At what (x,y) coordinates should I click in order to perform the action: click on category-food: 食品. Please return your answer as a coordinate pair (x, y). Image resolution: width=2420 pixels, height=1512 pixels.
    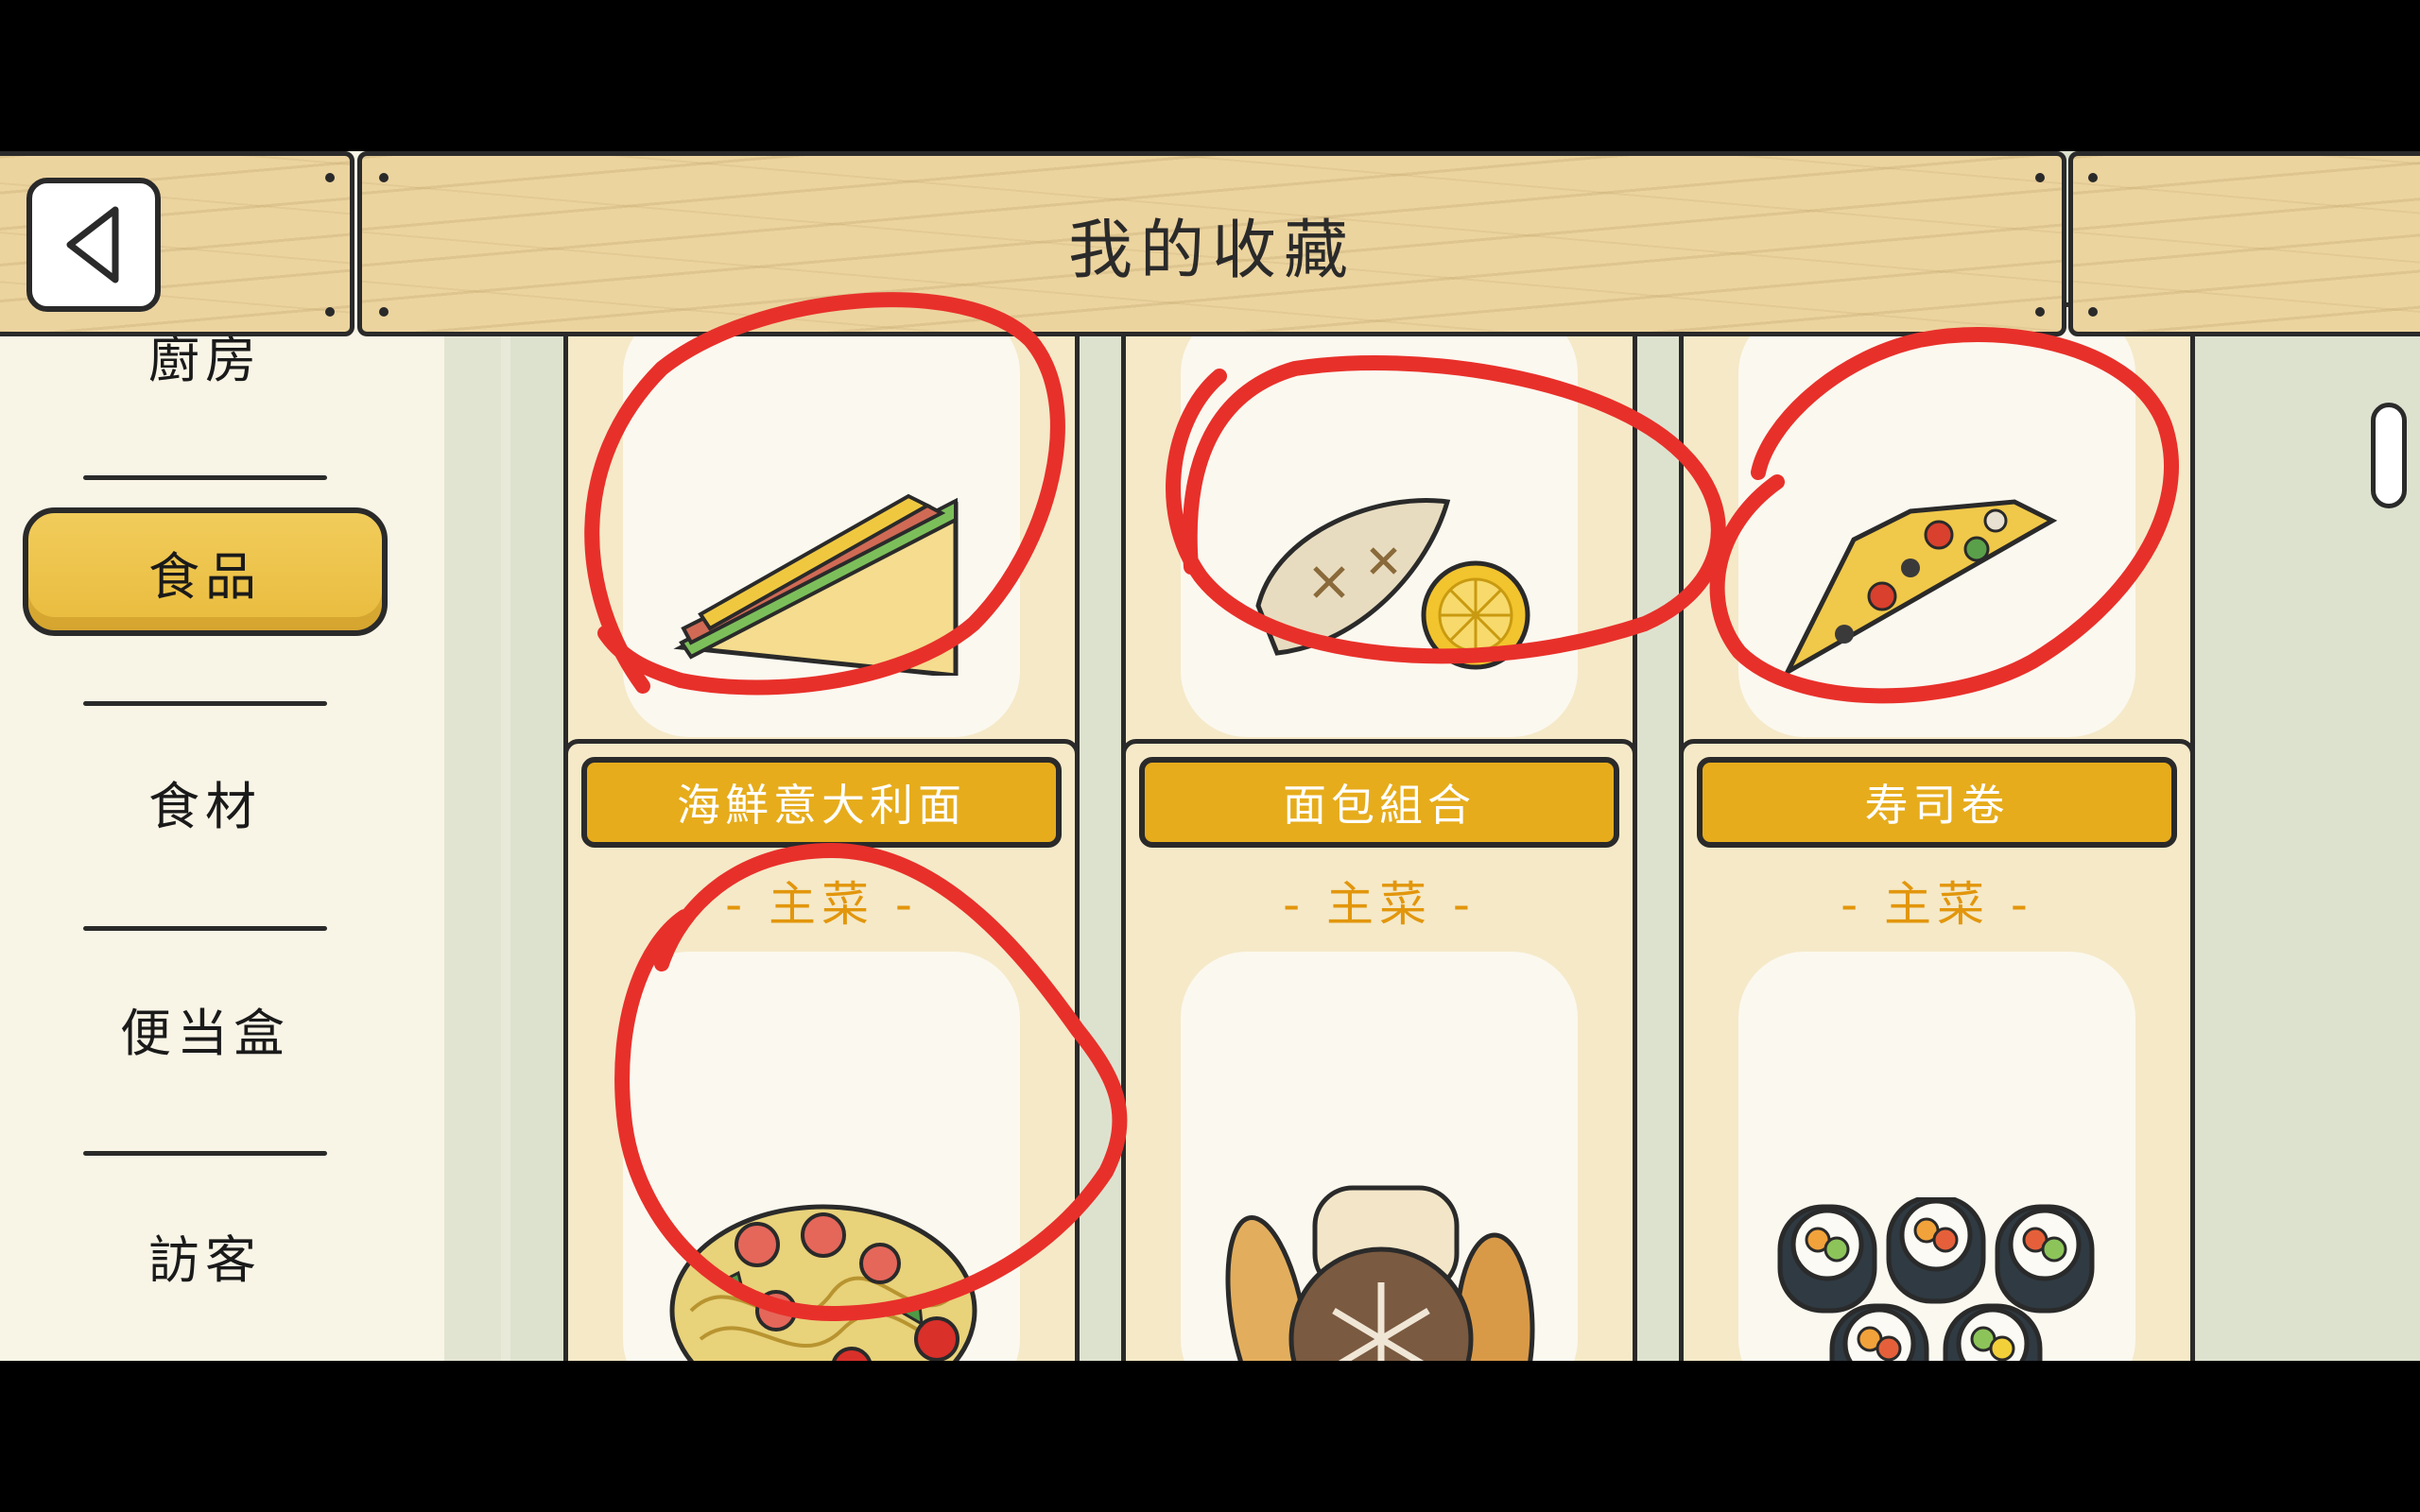
    Looking at the image, I should click on (205, 571).